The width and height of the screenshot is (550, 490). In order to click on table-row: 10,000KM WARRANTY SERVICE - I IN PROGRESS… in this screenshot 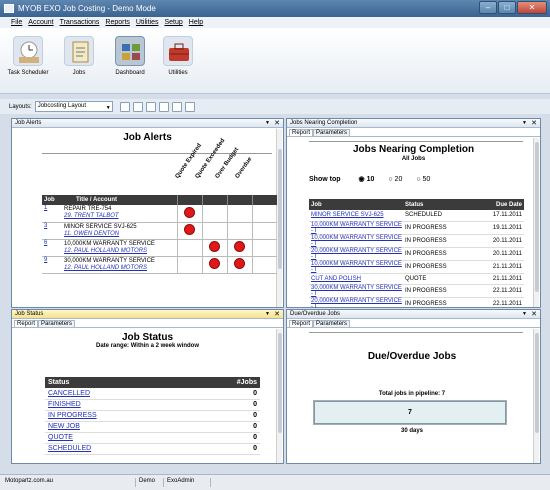, I will do `click(416, 227)`.